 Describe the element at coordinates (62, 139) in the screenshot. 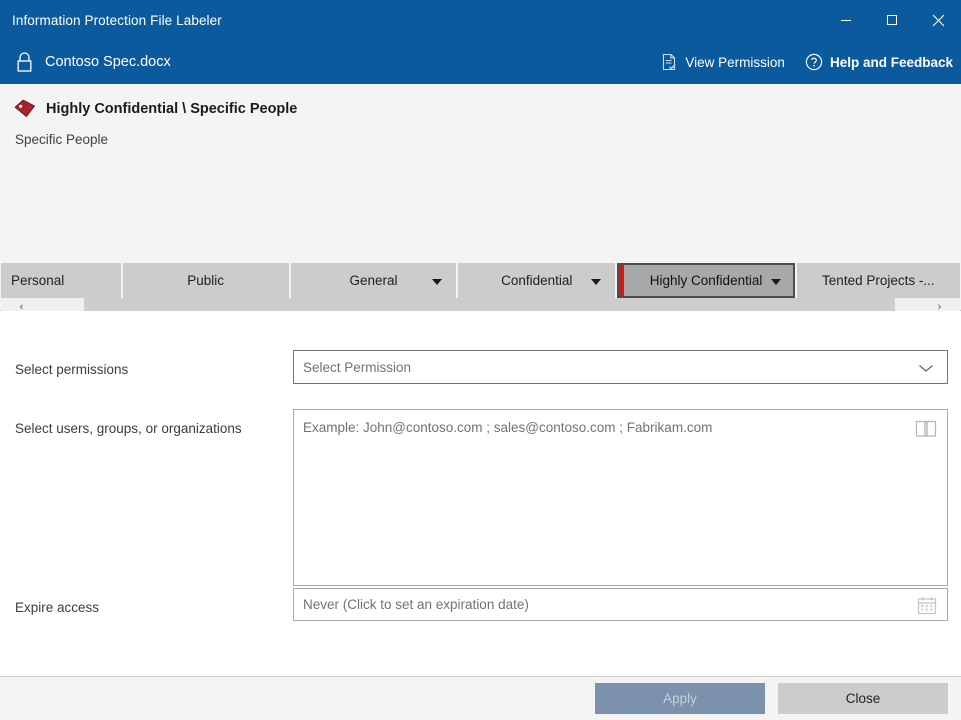

I see `label-subtitle: Specific People` at that location.